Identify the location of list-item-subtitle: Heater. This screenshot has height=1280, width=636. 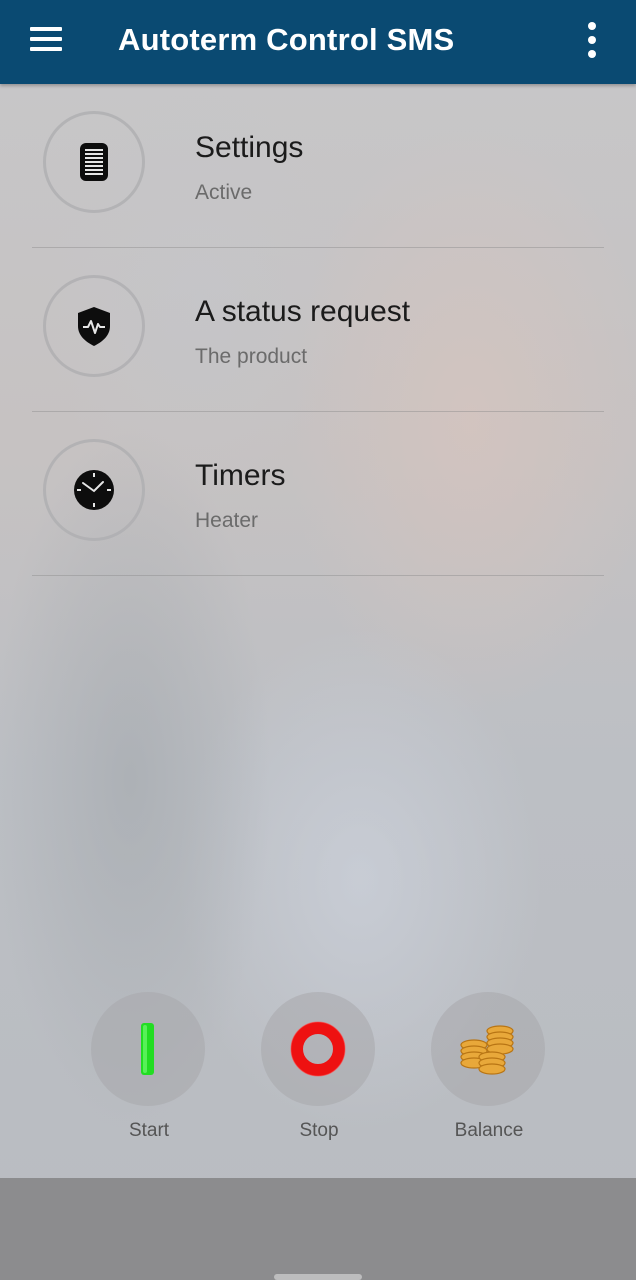
(227, 520).